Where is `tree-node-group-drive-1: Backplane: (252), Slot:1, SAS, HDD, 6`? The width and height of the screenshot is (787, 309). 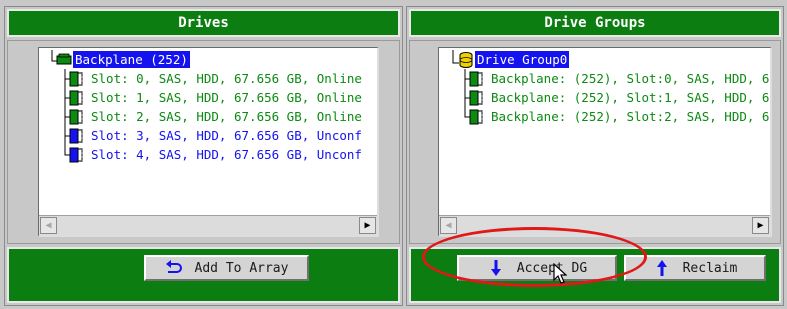 tree-node-group-drive-1: Backplane: (252), Slot:1, SAS, HDD, 6 is located at coordinates (616, 97).